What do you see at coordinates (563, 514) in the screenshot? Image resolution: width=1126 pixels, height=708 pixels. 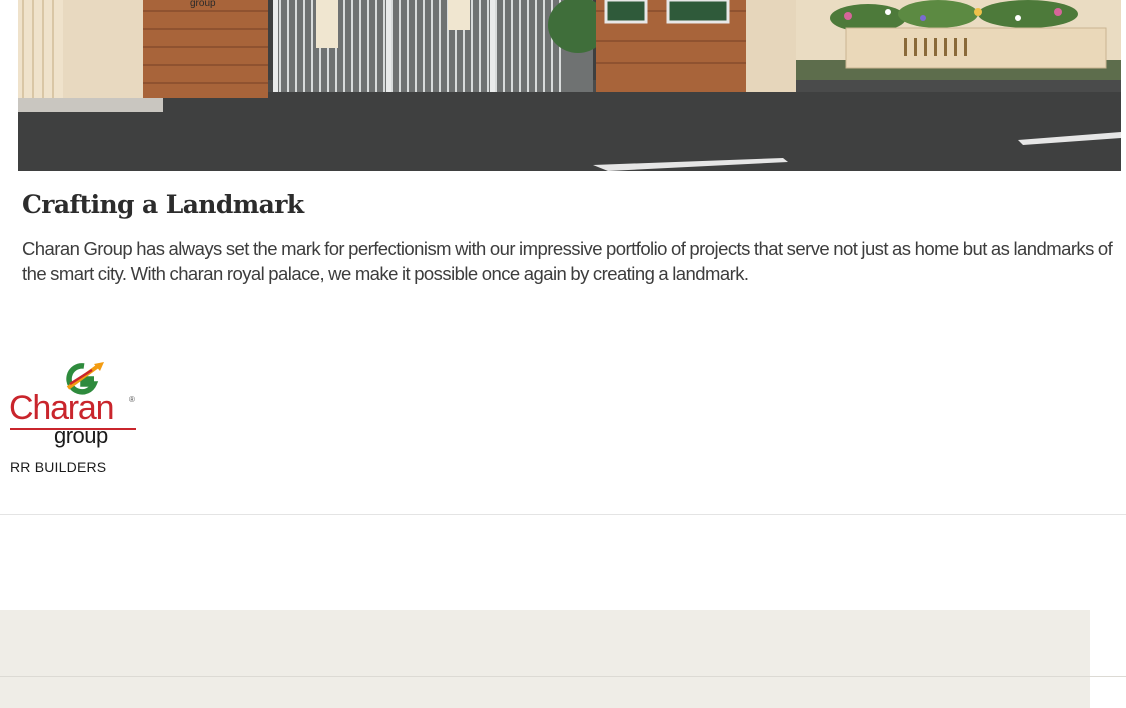 I see `section-divider` at bounding box center [563, 514].